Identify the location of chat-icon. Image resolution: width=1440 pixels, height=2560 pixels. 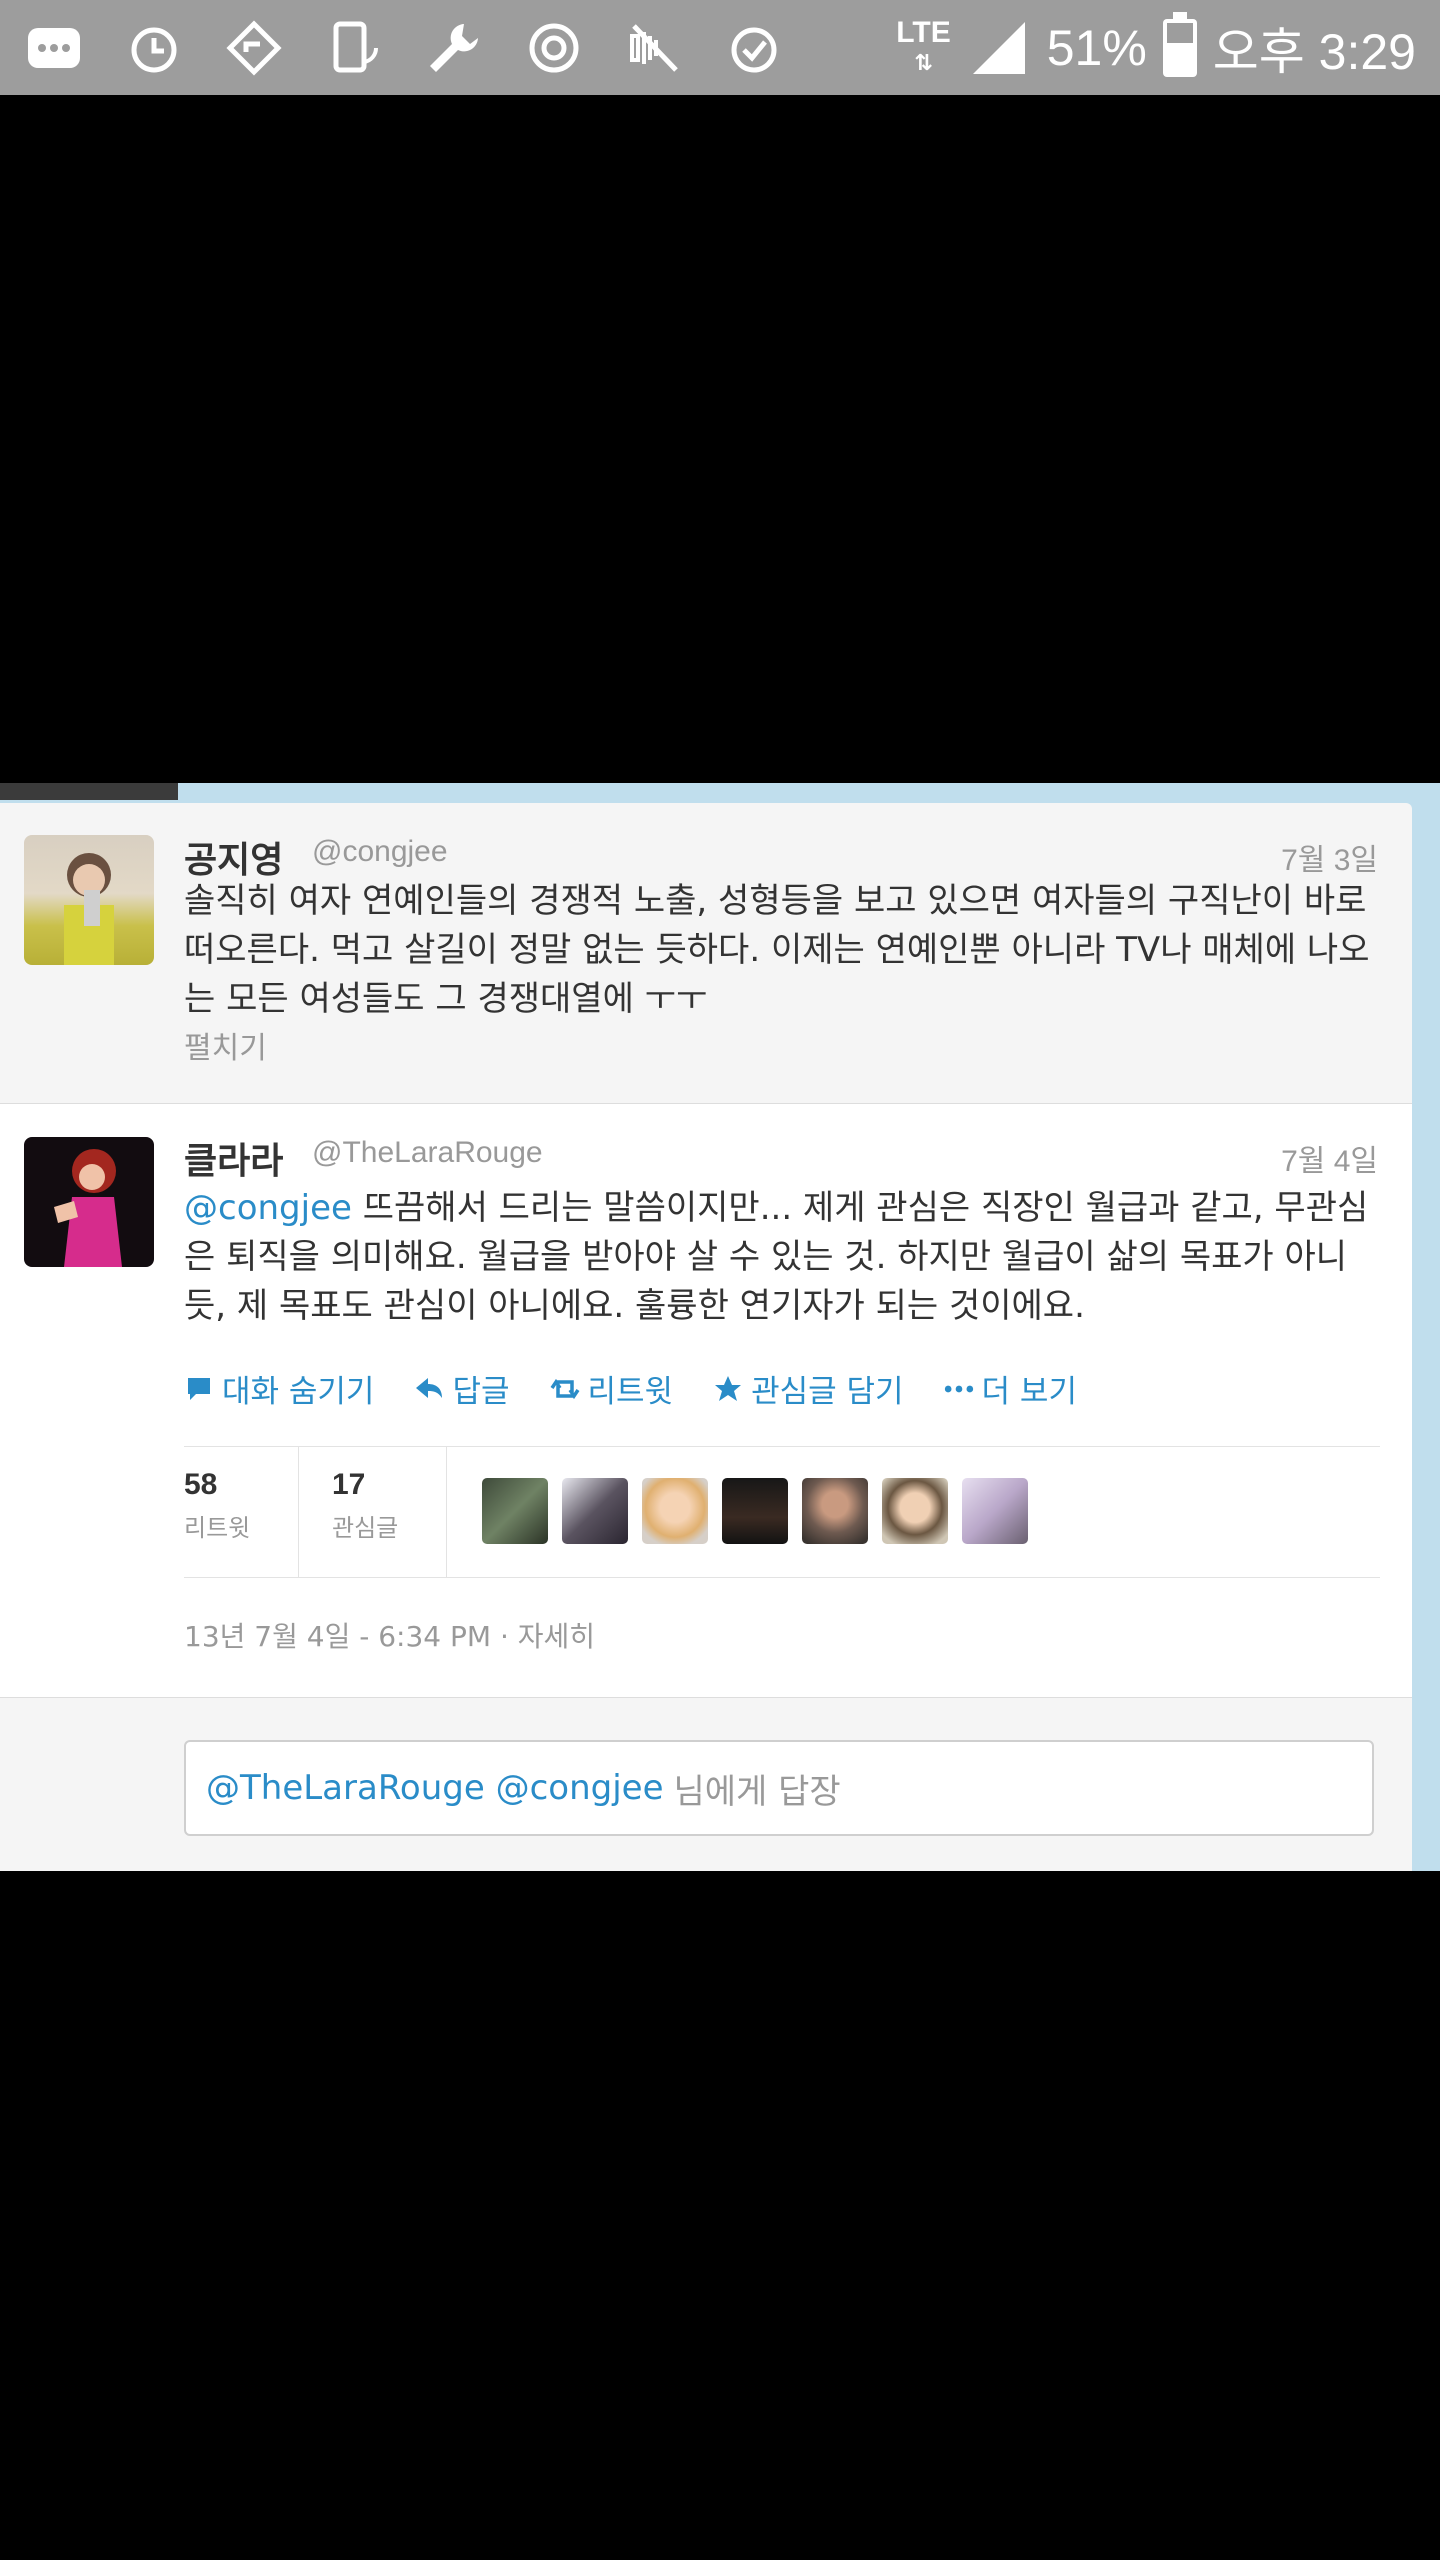
(54, 48).